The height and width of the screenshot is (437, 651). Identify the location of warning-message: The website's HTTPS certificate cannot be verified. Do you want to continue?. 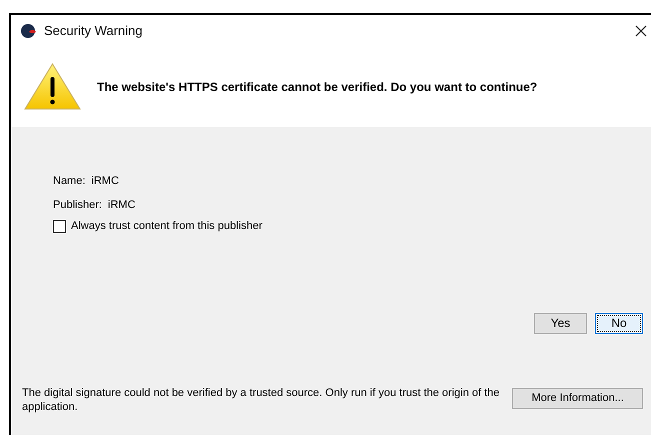
(317, 87).